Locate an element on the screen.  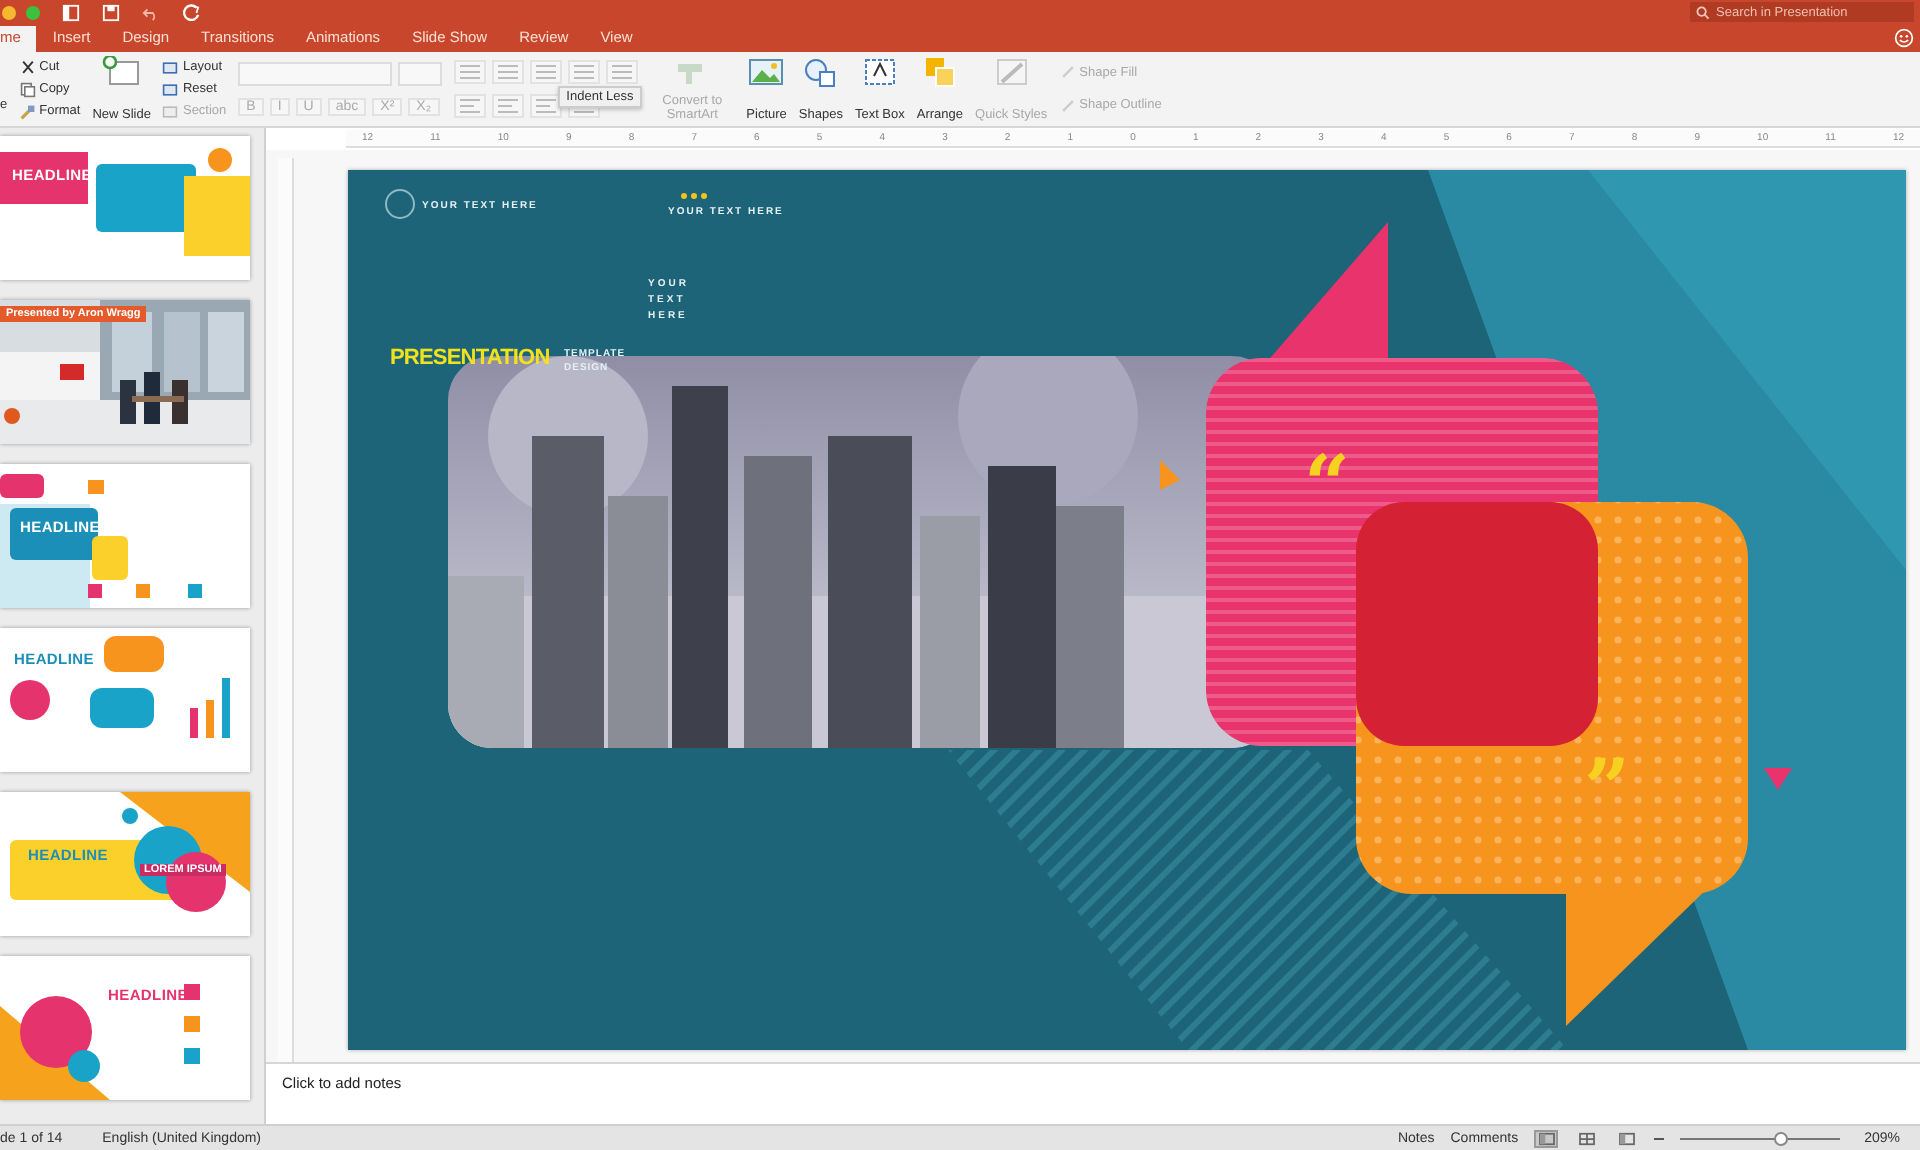
quote-mark: “ is located at coordinates (1327, 486).